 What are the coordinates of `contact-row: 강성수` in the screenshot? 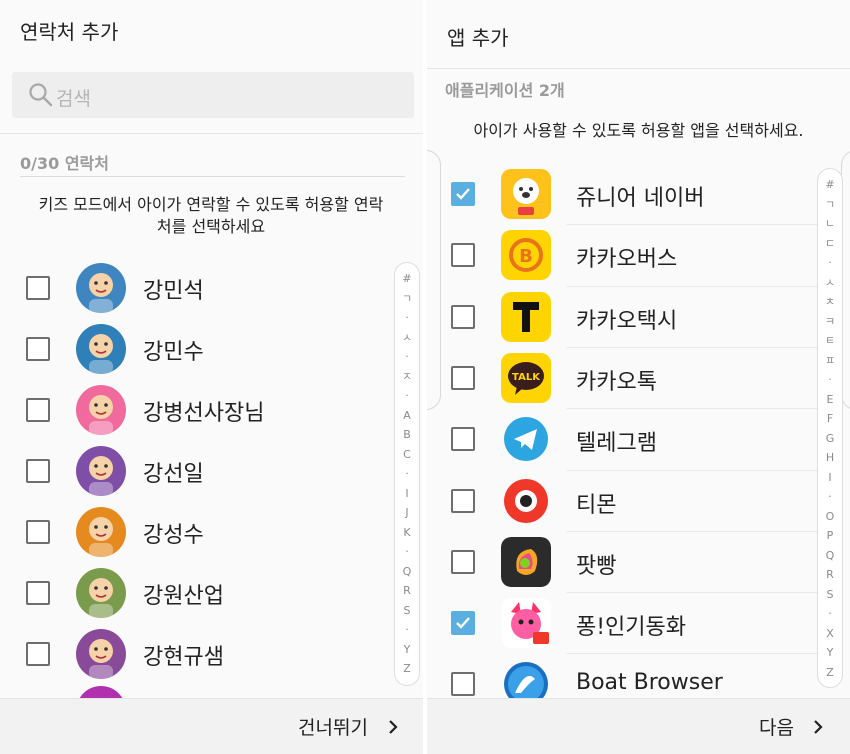 It's located at (200, 531).